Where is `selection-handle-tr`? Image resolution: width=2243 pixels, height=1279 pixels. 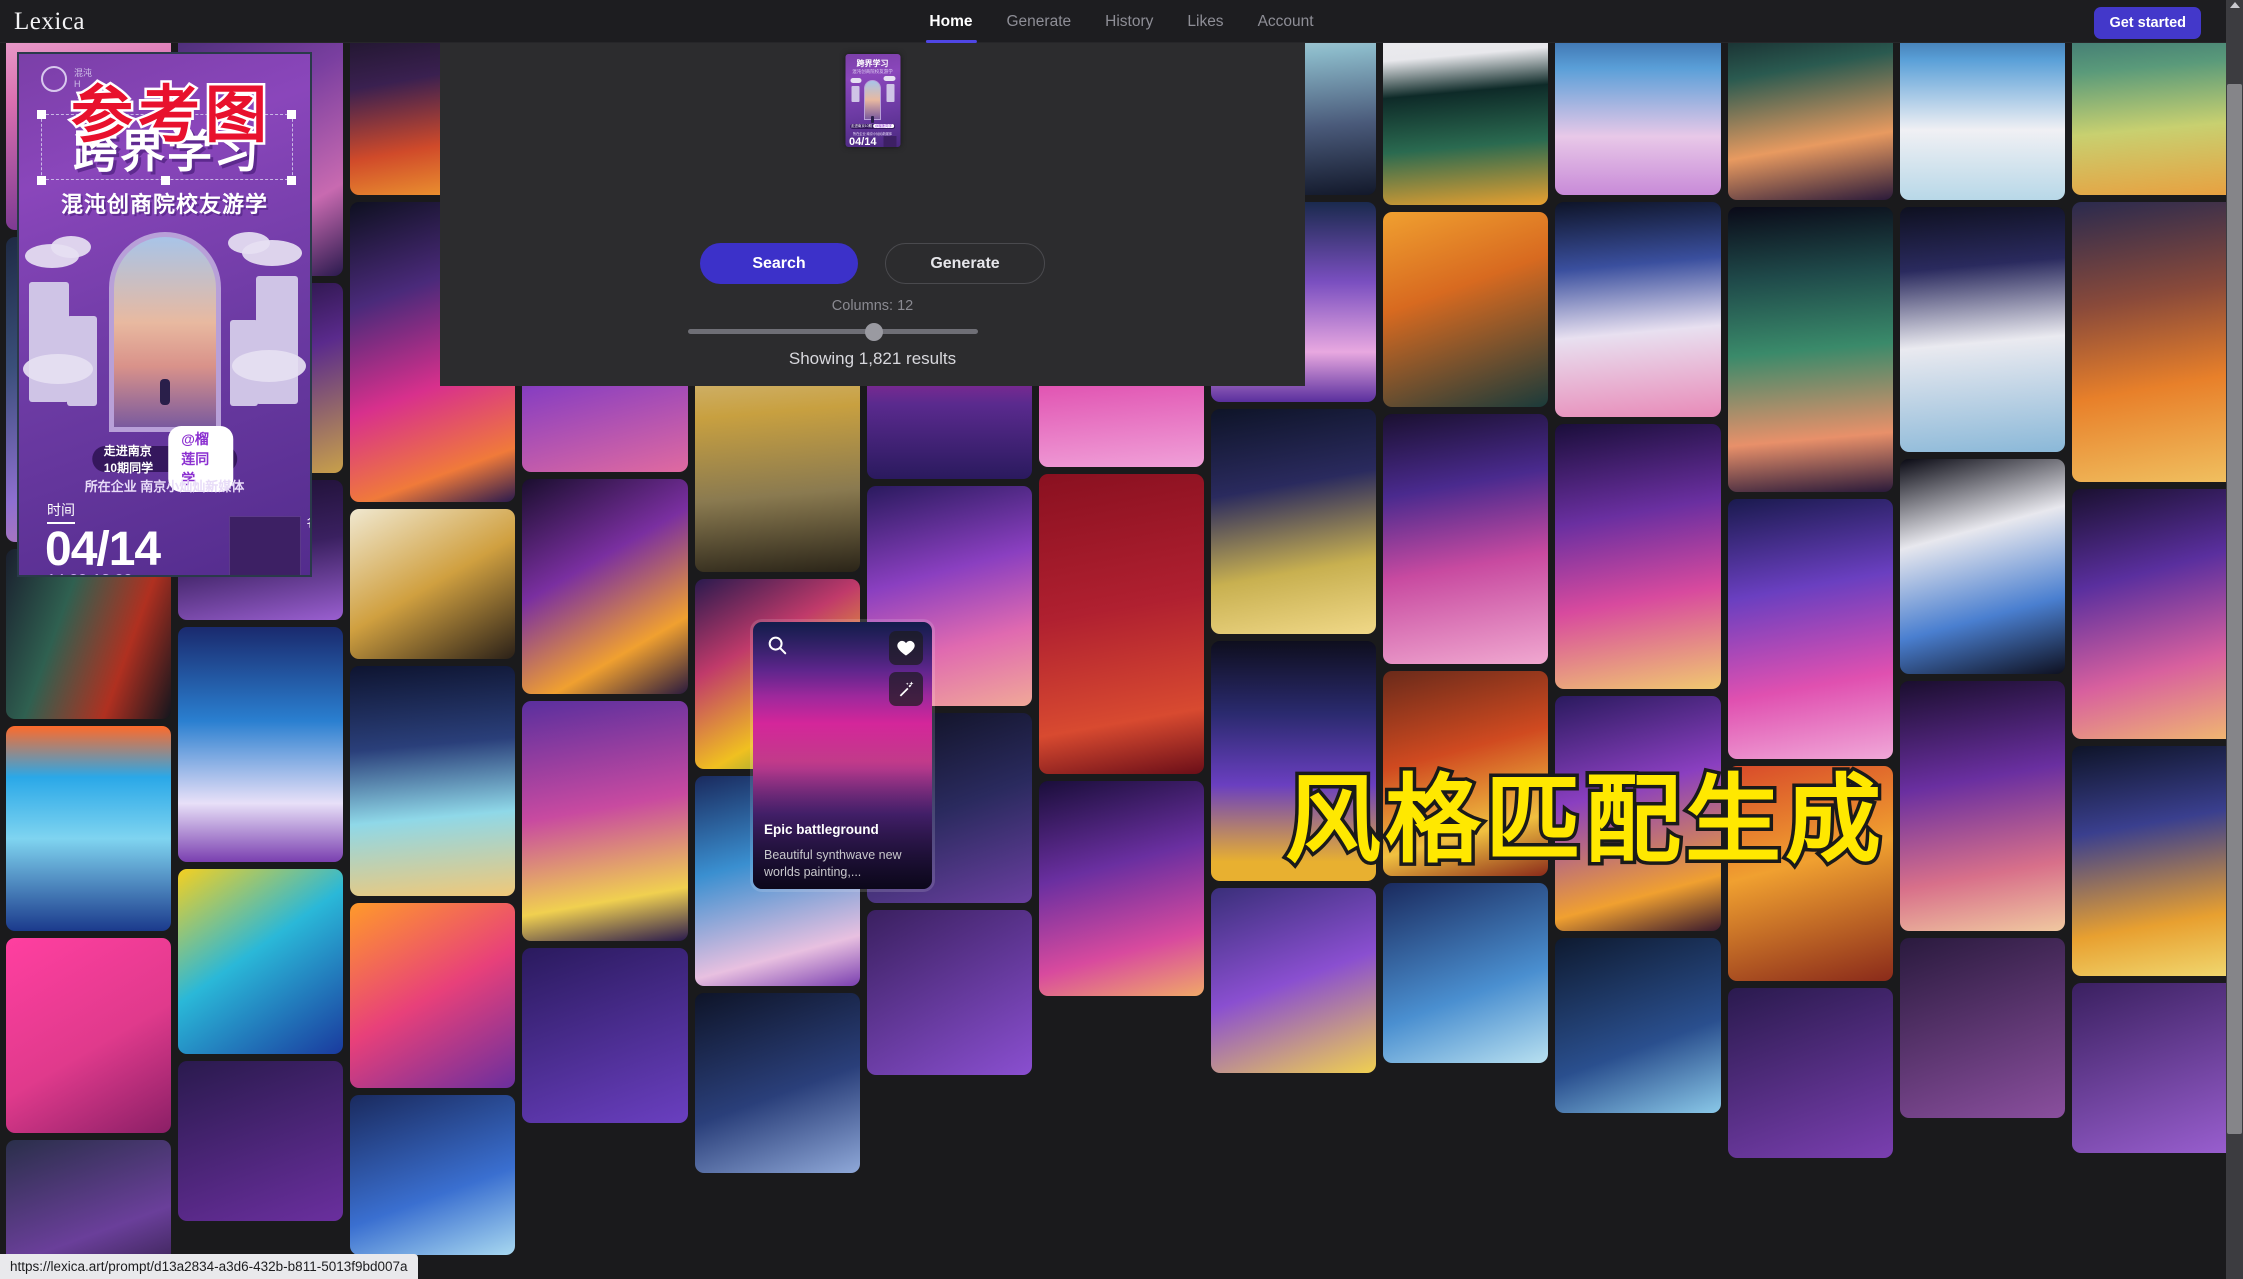
selection-handle-tr is located at coordinates (291, 114).